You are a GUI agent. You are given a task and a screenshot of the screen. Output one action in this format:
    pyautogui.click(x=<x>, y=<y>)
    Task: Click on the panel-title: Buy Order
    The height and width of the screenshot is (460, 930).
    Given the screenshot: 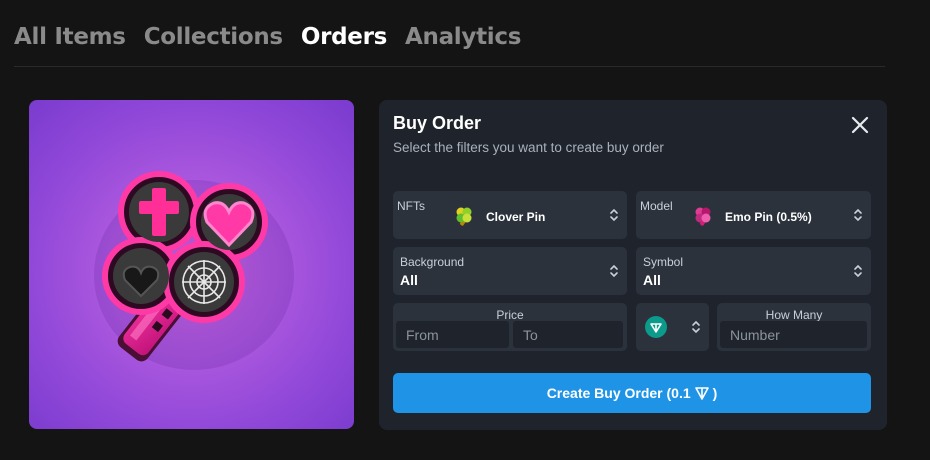 What is the action you would take?
    pyautogui.click(x=437, y=123)
    